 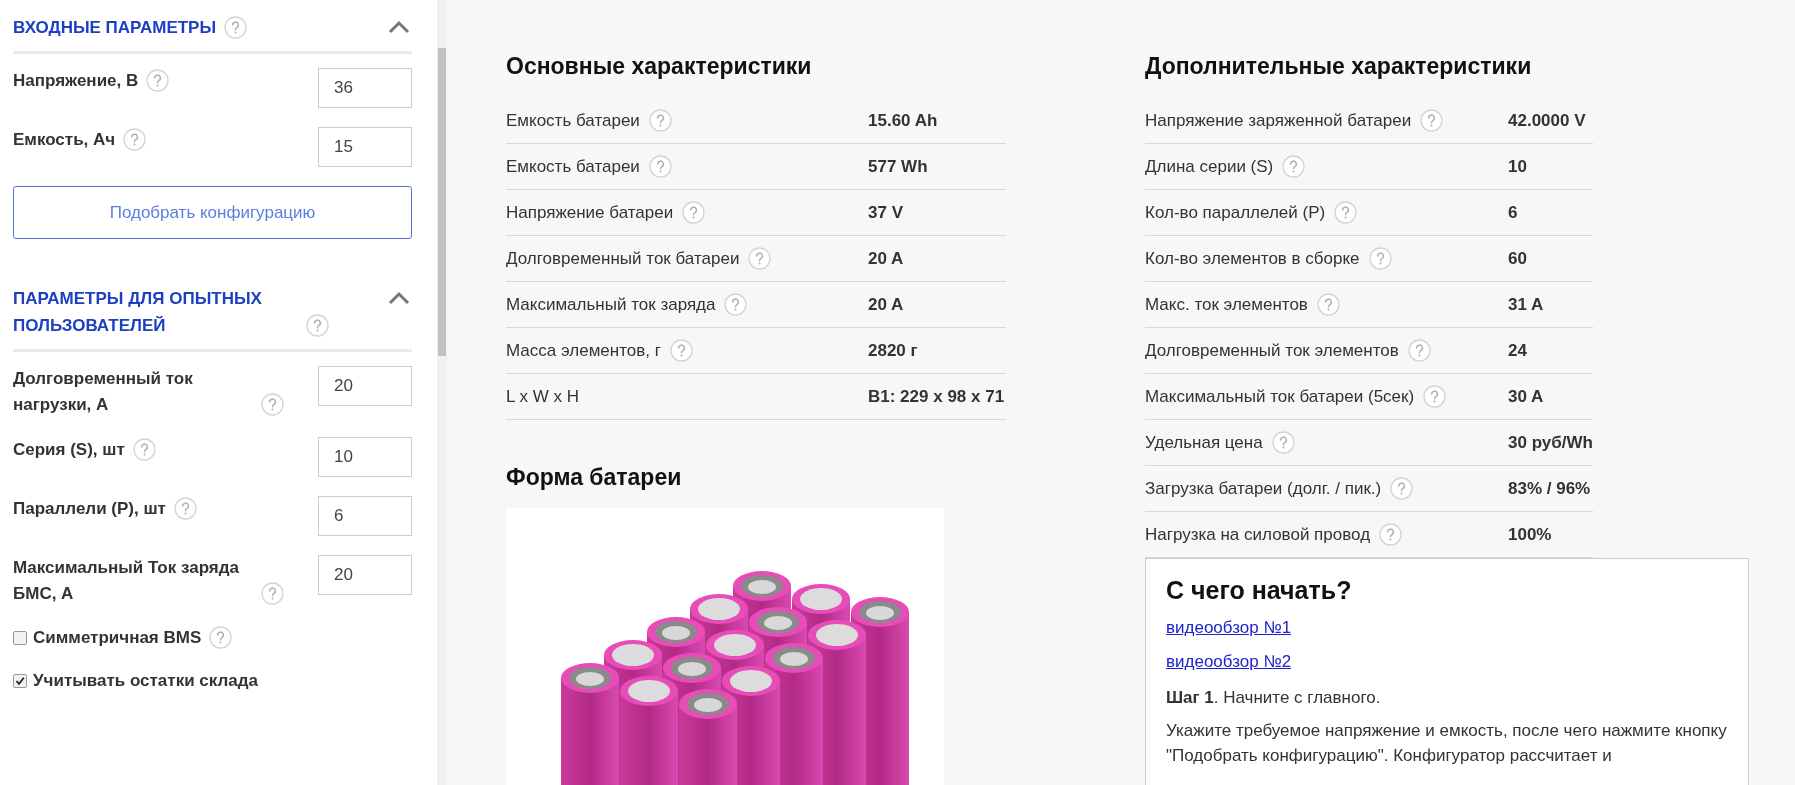 What do you see at coordinates (64, 140) in the screenshot?
I see `field-label: Емкость, Ач` at bounding box center [64, 140].